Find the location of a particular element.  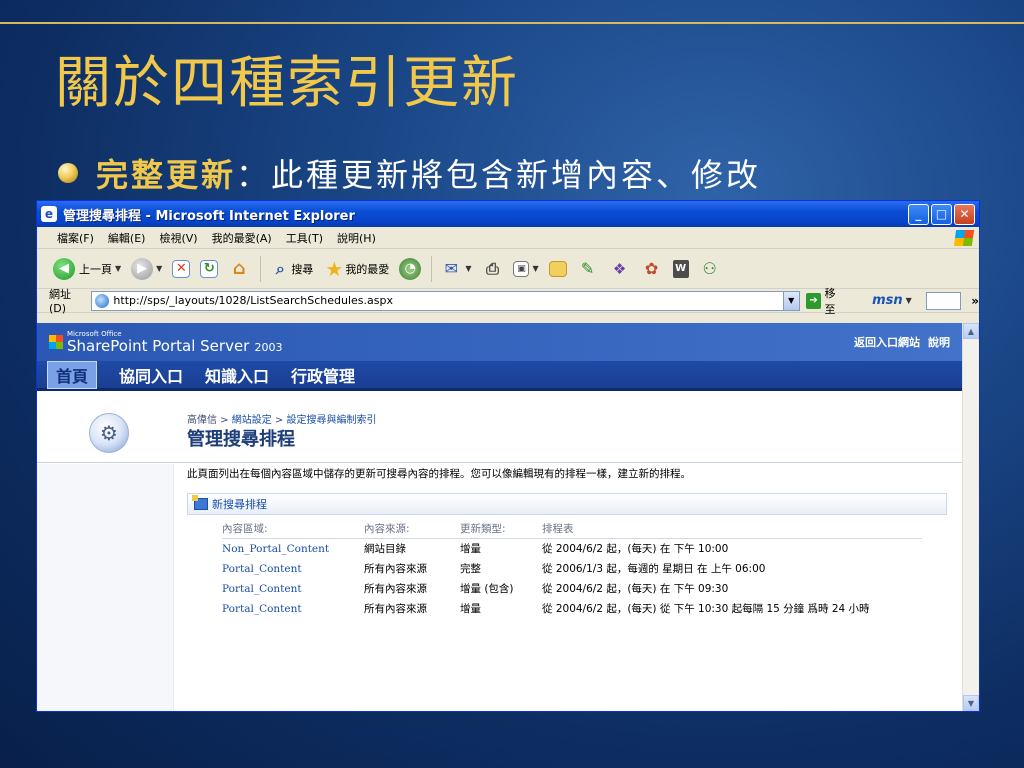

back-to-portal-link: 返回入口網站 is located at coordinates (887, 342).